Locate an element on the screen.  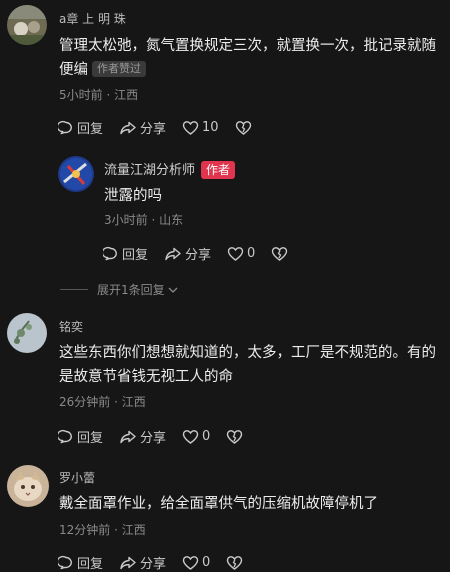
comment-meta: 3小时前 · 山东 is located at coordinates (144, 220).